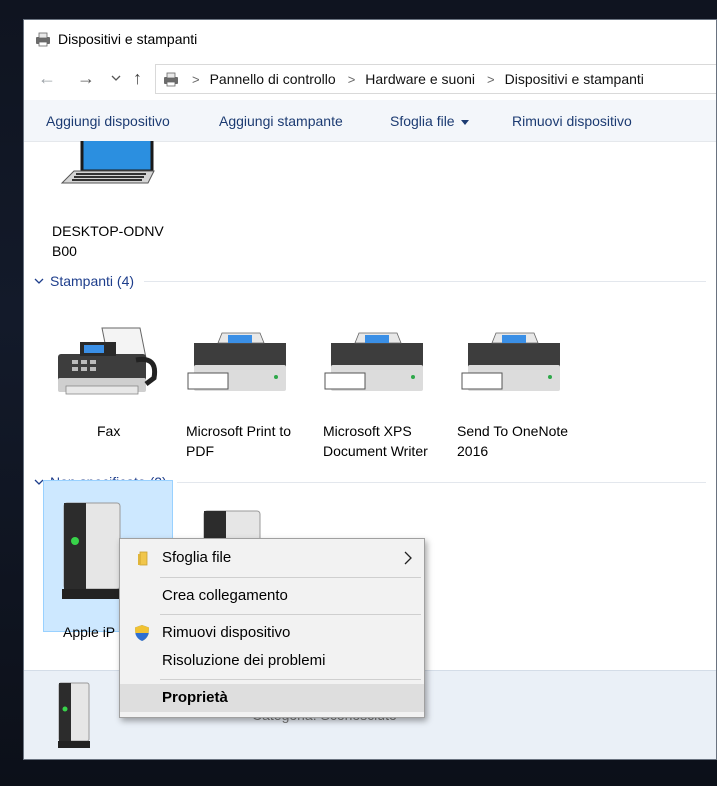  I want to click on devices-printers-icon, so click(43, 39).